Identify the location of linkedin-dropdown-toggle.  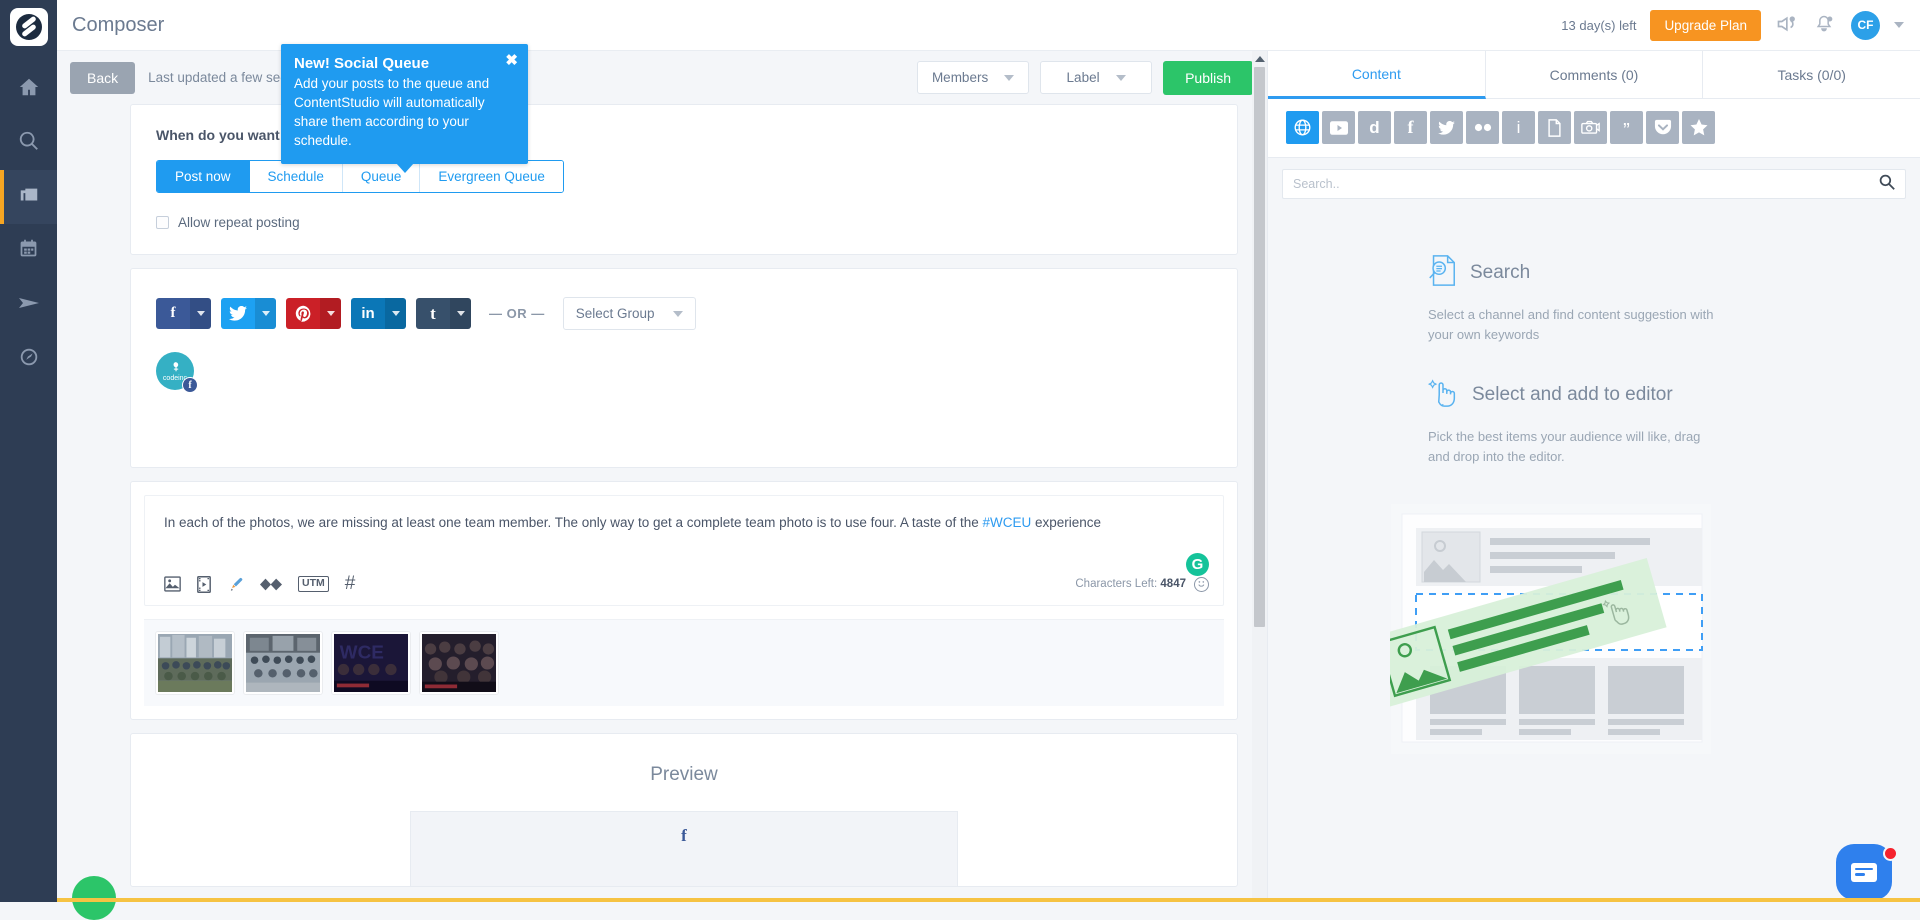
(395, 313).